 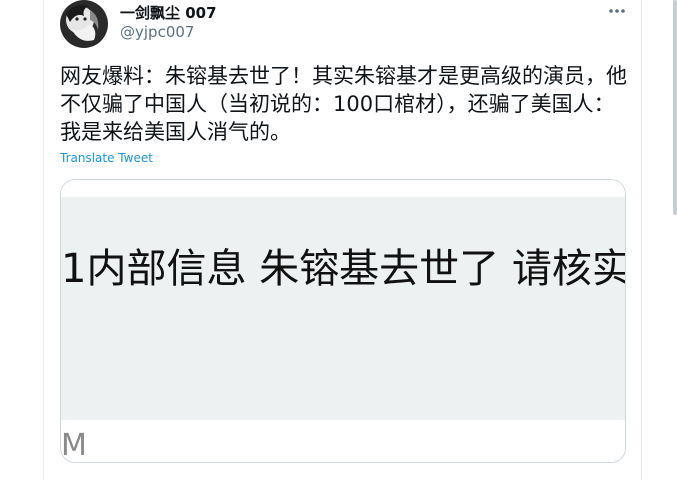 What do you see at coordinates (641, 240) in the screenshot?
I see `timeline-right-border` at bounding box center [641, 240].